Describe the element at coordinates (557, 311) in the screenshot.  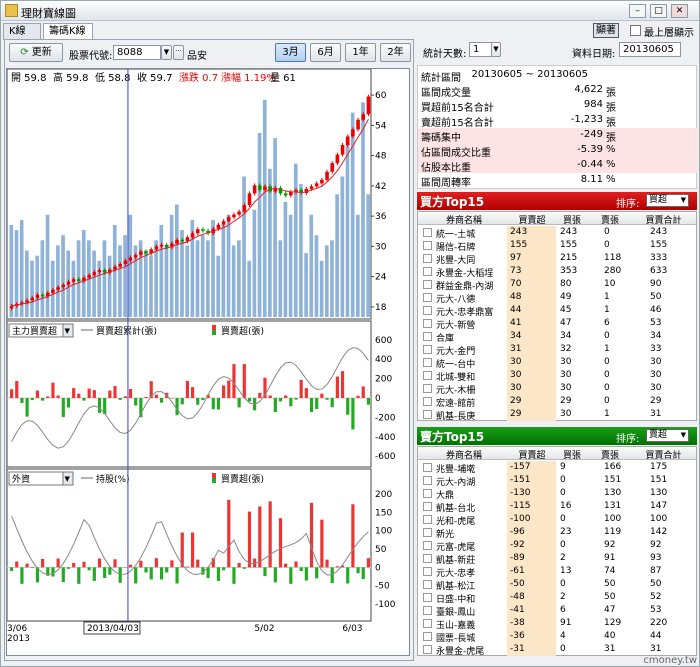
I see `table-row: 元大-忠孝鼎富 44 45 1 46` at that location.